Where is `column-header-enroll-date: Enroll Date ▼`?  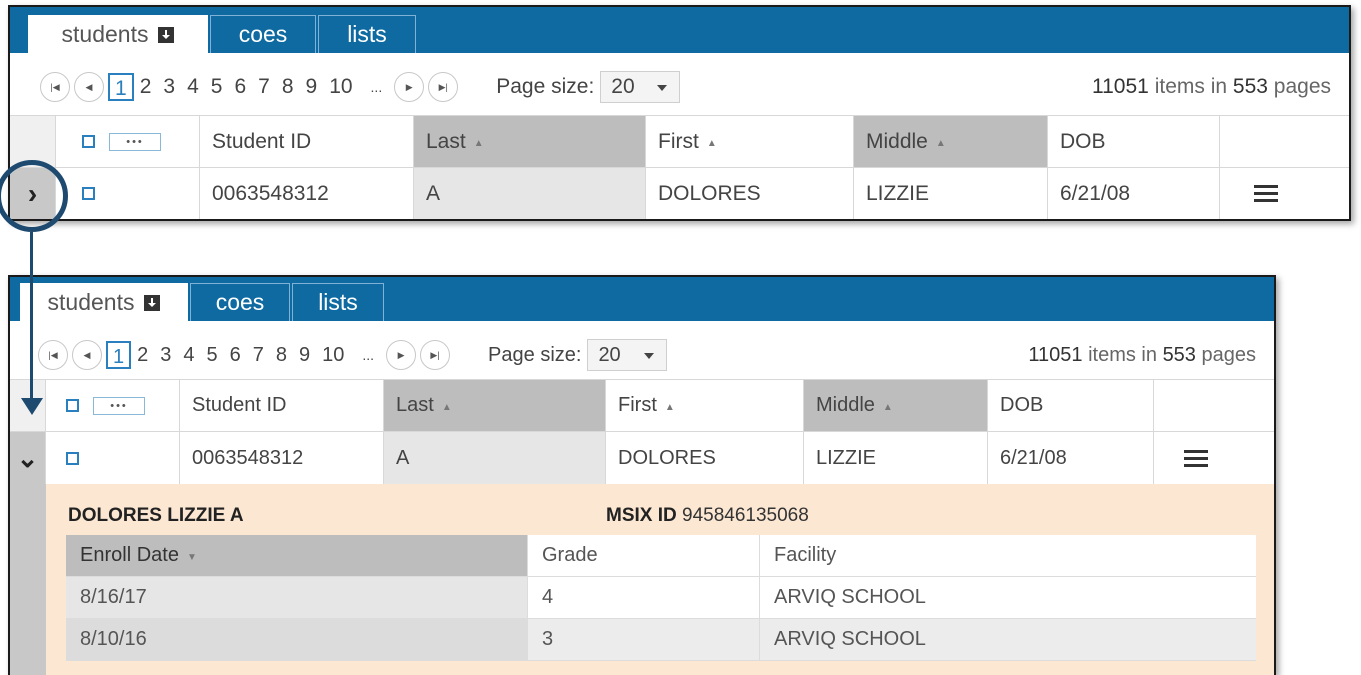
column-header-enroll-date: Enroll Date ▼ is located at coordinates (297, 556).